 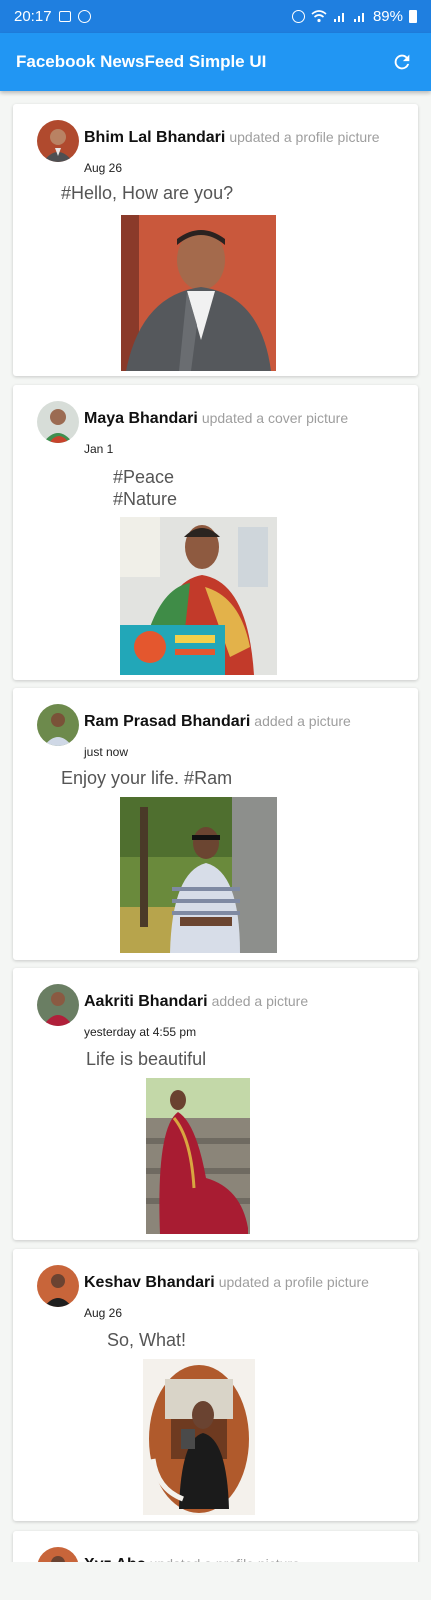 What do you see at coordinates (413, 16) in the screenshot?
I see `battery-icon` at bounding box center [413, 16].